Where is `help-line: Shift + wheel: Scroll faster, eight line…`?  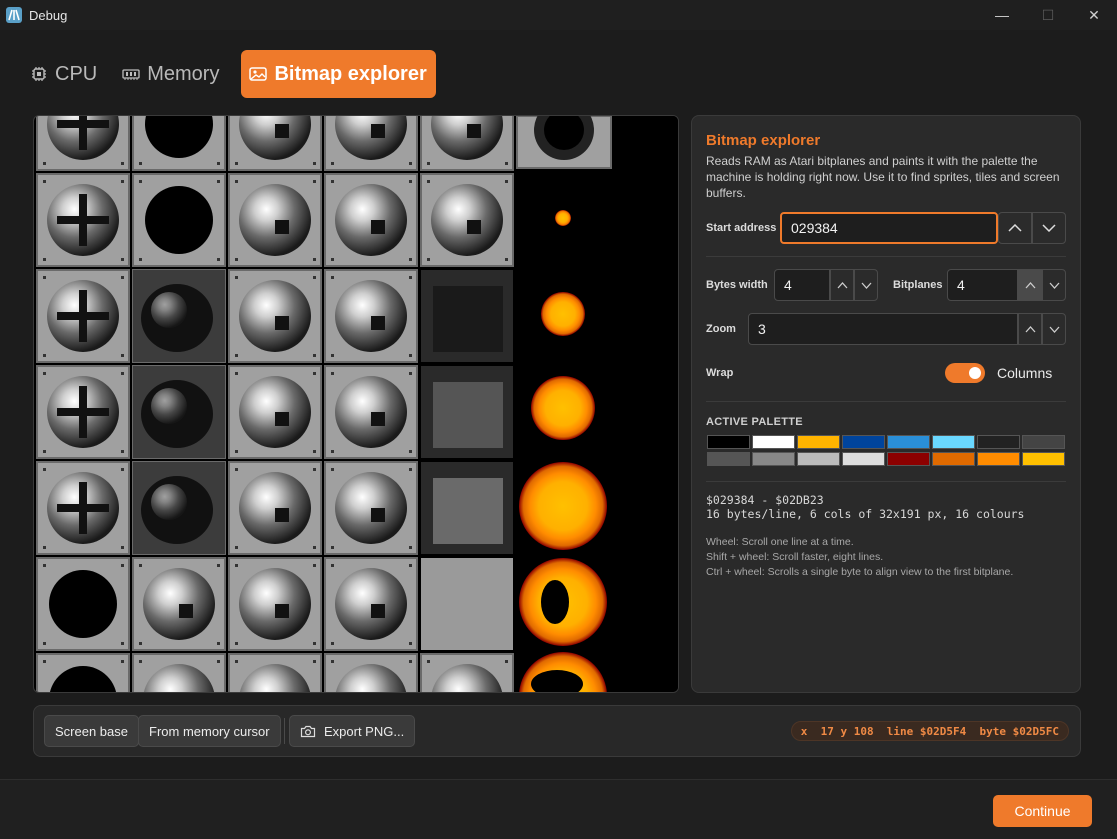
help-line: Shift + wheel: Scroll faster, eight line… is located at coordinates (795, 557).